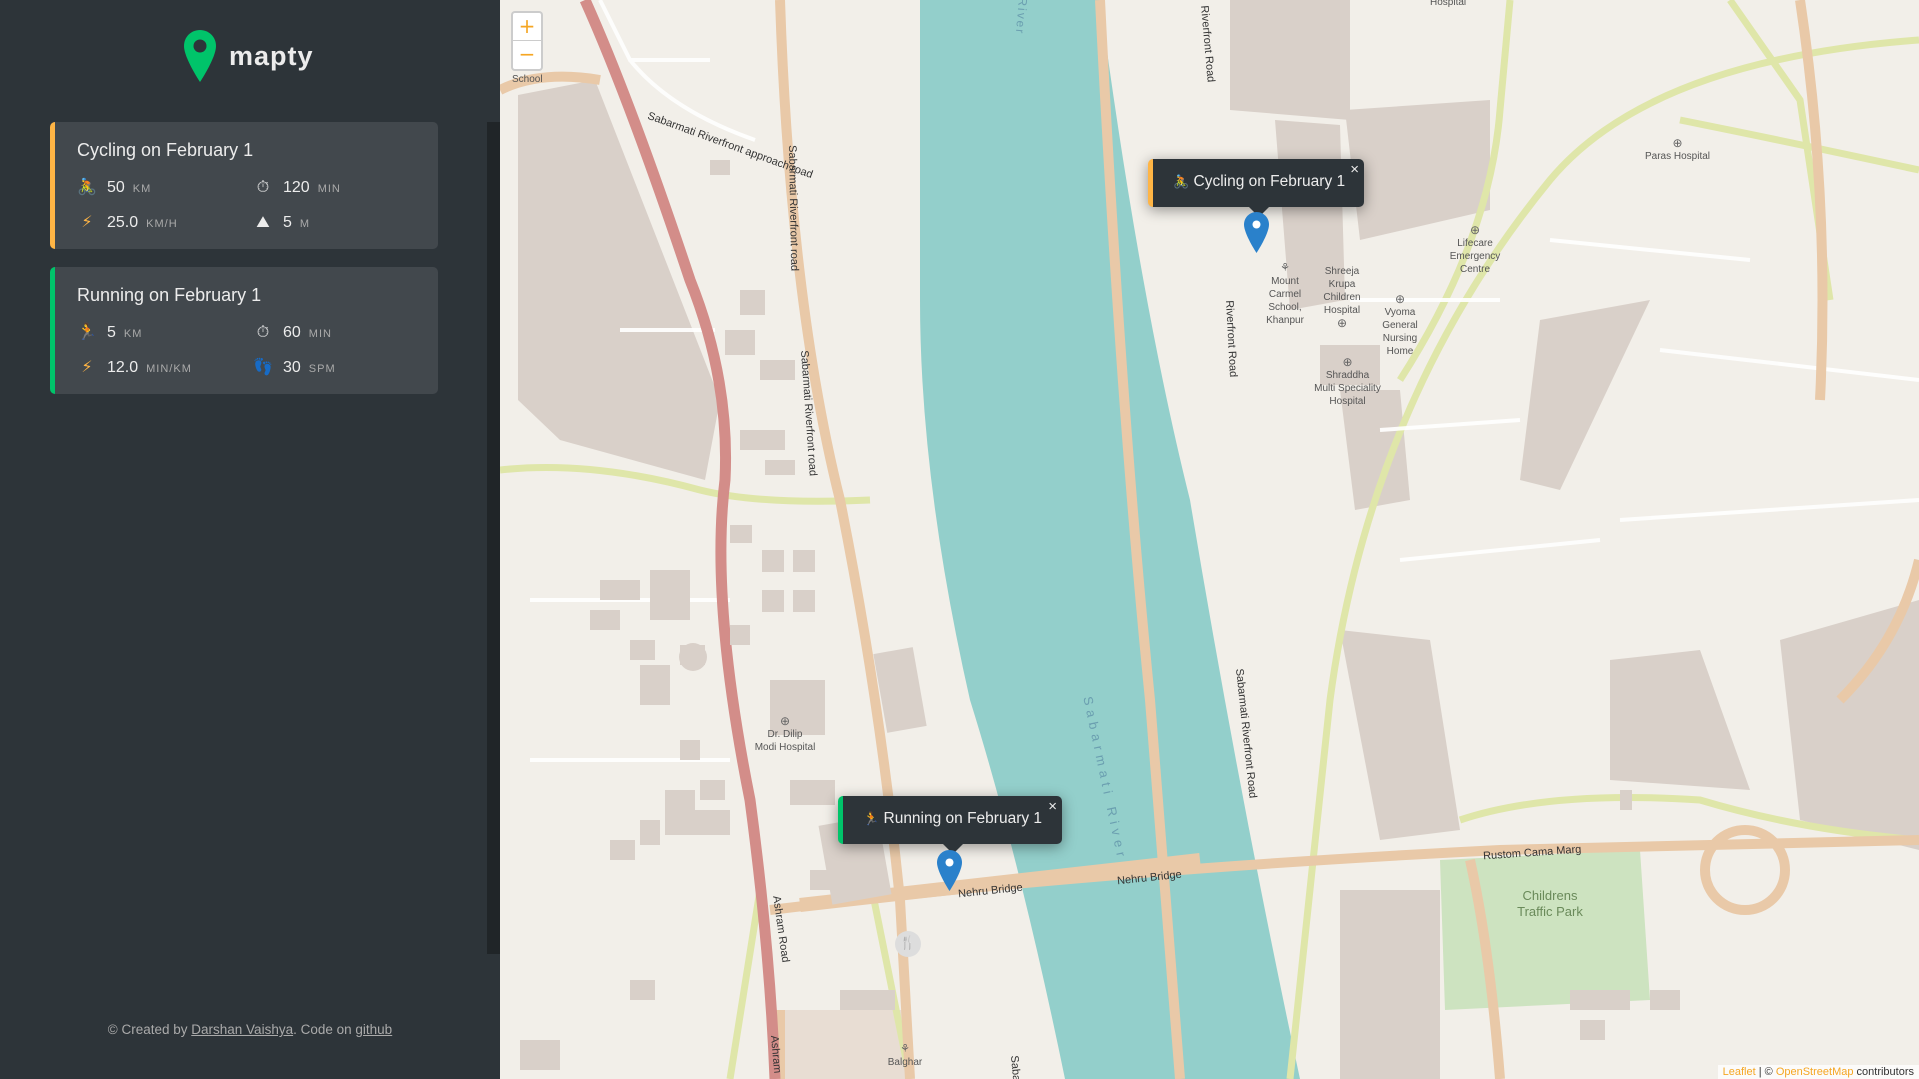 The width and height of the screenshot is (1919, 1079). Describe the element at coordinates (1269, 181) in the screenshot. I see `popup-text: Cycling on February 1` at that location.